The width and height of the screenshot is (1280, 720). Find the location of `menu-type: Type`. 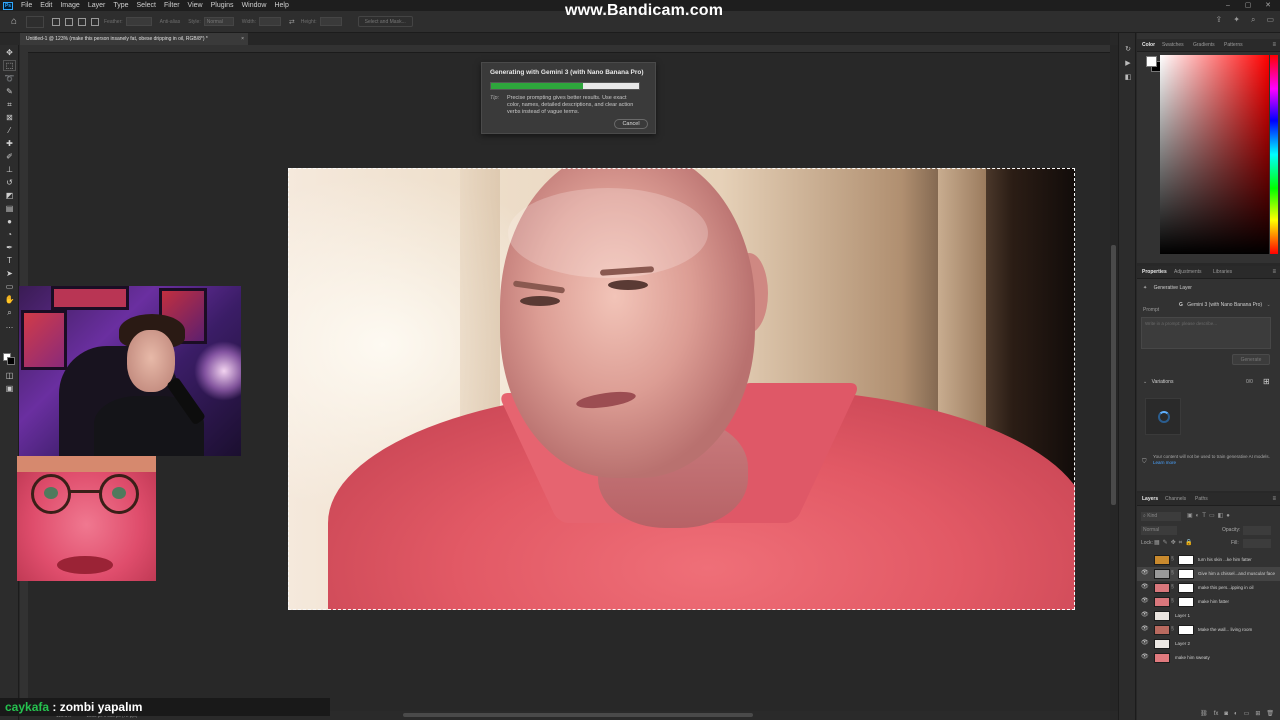

menu-type: Type is located at coordinates (120, 5).